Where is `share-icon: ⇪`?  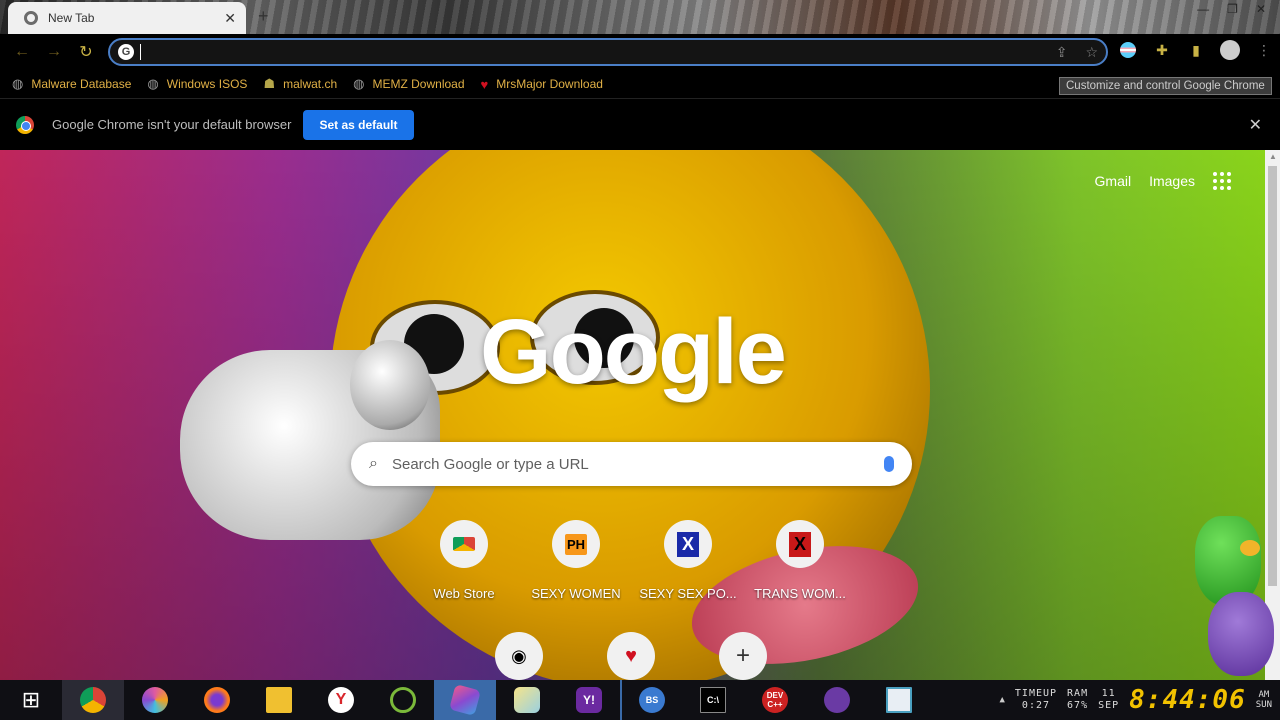 share-icon: ⇪ is located at coordinates (1062, 52).